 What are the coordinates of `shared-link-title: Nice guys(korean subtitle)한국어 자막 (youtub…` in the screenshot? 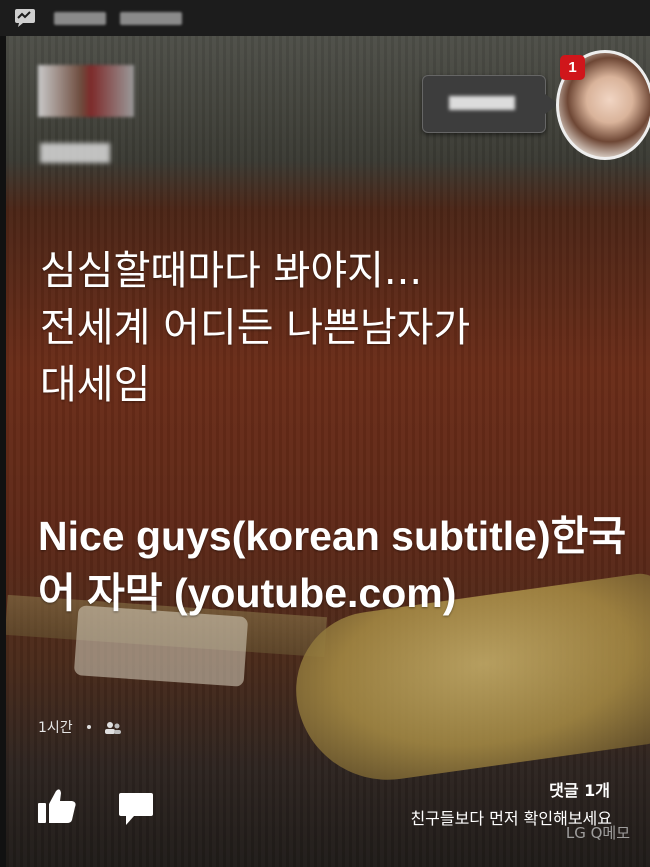 It's located at (338, 565).